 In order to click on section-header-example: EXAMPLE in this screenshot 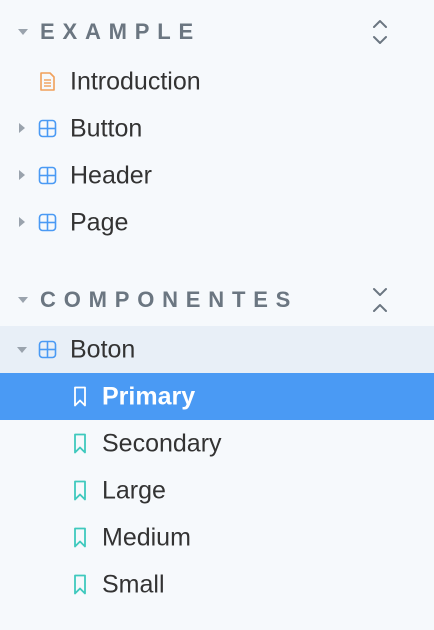, I will do `click(217, 32)`.